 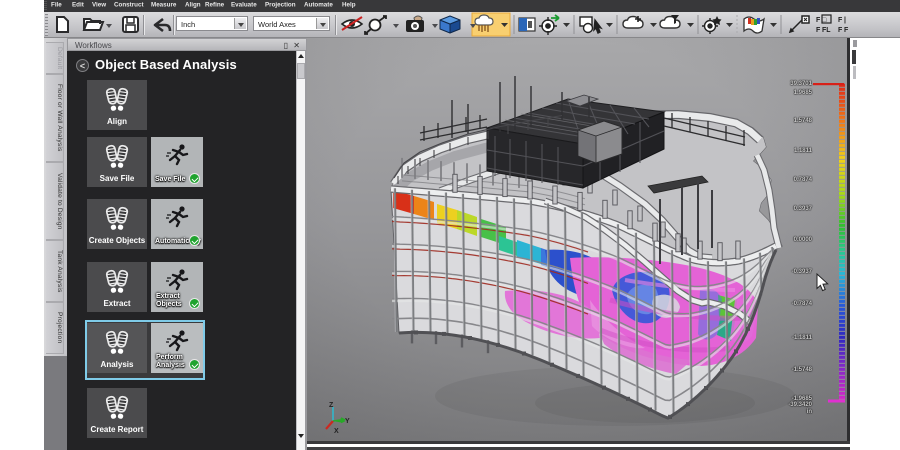 I want to click on svg-text: Y, so click(x=347, y=421).